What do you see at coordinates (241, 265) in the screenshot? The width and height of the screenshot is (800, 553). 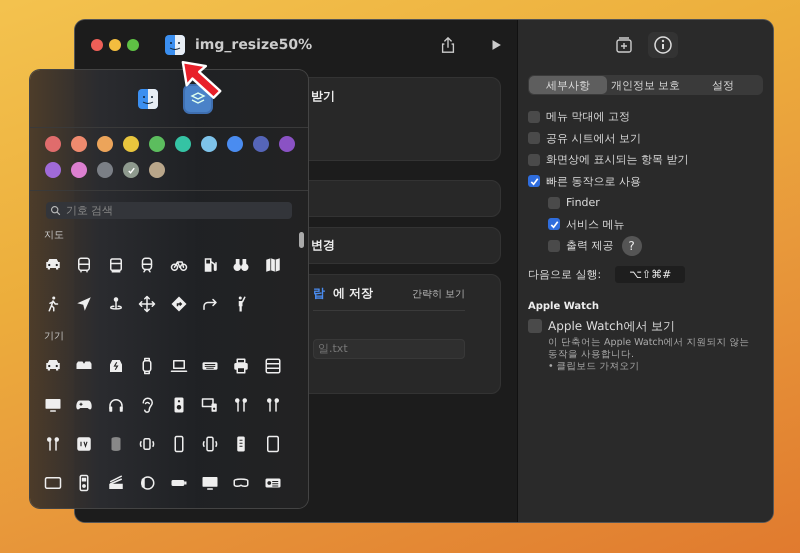 I see `binoculars-icon` at bounding box center [241, 265].